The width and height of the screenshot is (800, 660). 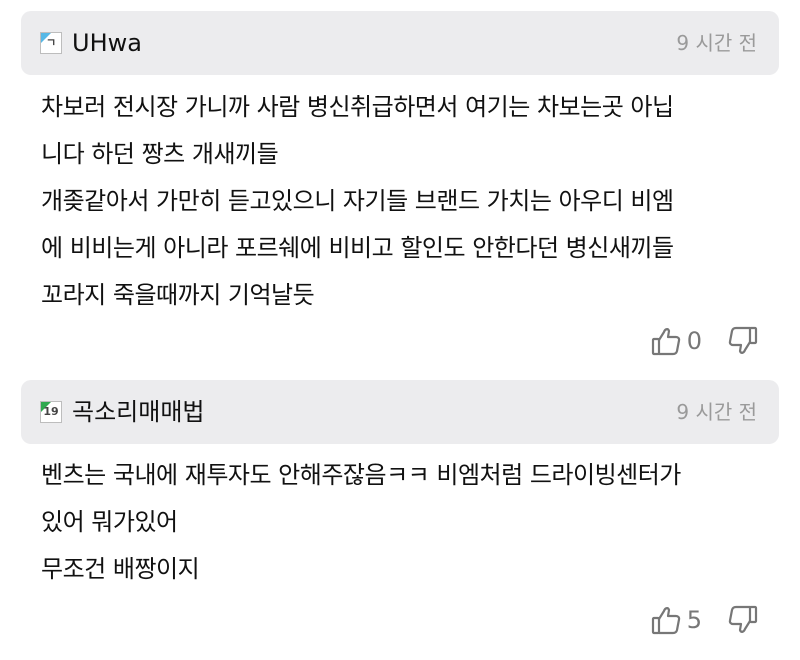 I want to click on comment-text-line: 벤츠는 국내에 재투자도 안해주잖음ㅋㅋ 비엠처럼 드라이빙센터가, so click(x=361, y=475).